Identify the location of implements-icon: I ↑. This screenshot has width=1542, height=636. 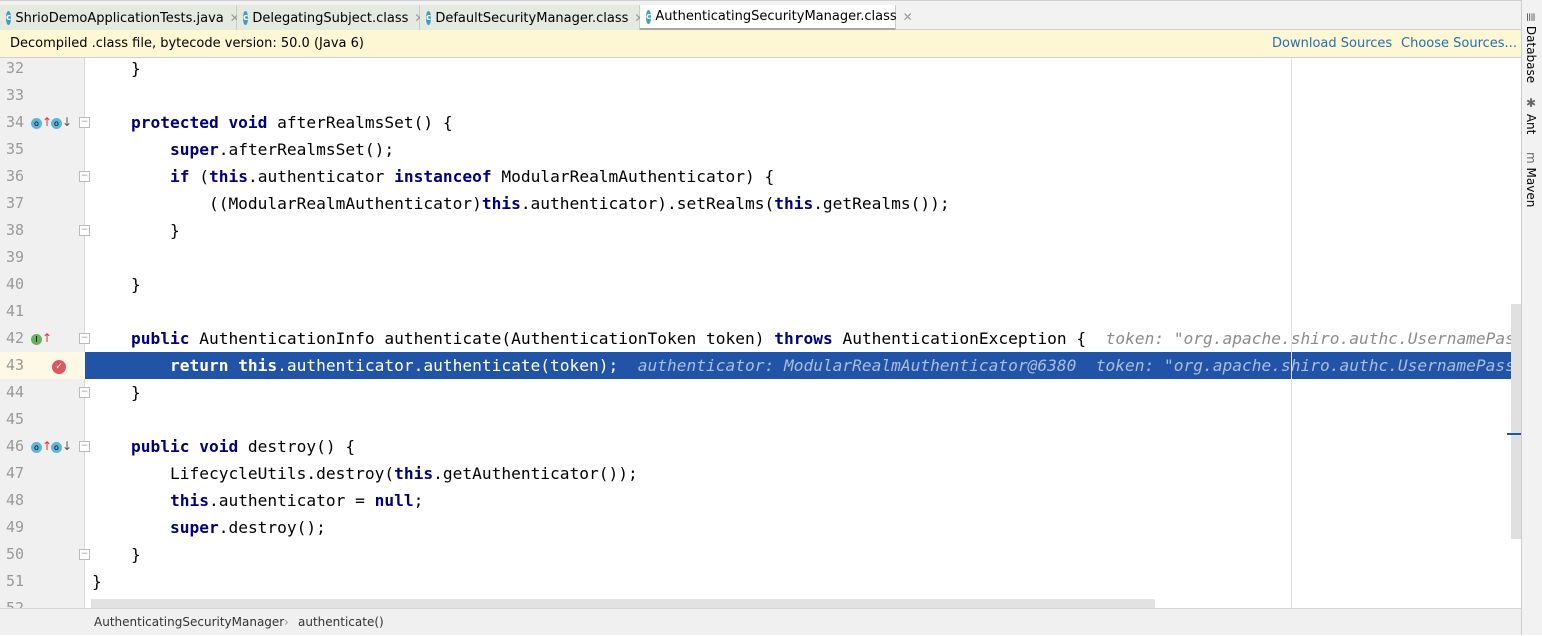
(41, 338).